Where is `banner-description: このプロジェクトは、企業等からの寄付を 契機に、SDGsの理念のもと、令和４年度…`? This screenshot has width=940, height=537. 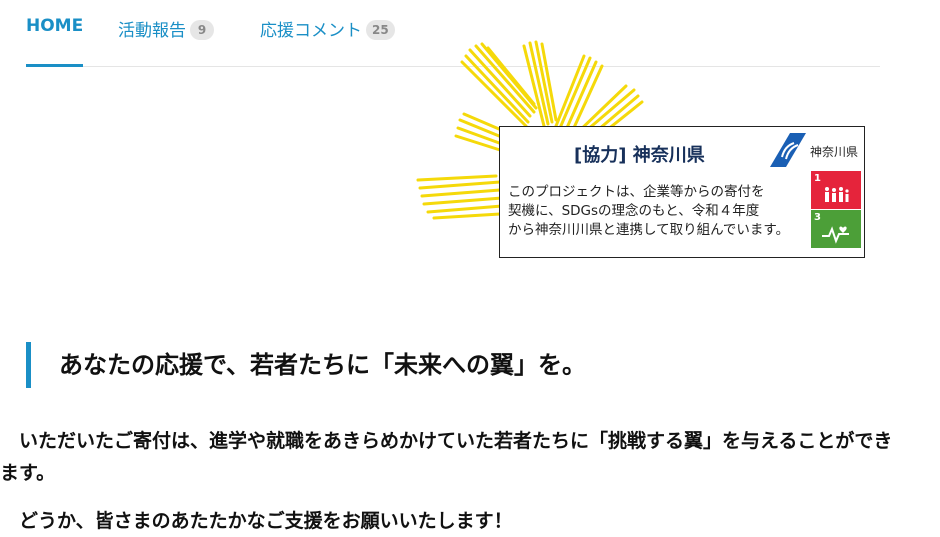
banner-description: このプロジェクトは、企業等からの寄付を 契機に、SDGsの理念のもと、令和４年度… is located at coordinates (658, 211).